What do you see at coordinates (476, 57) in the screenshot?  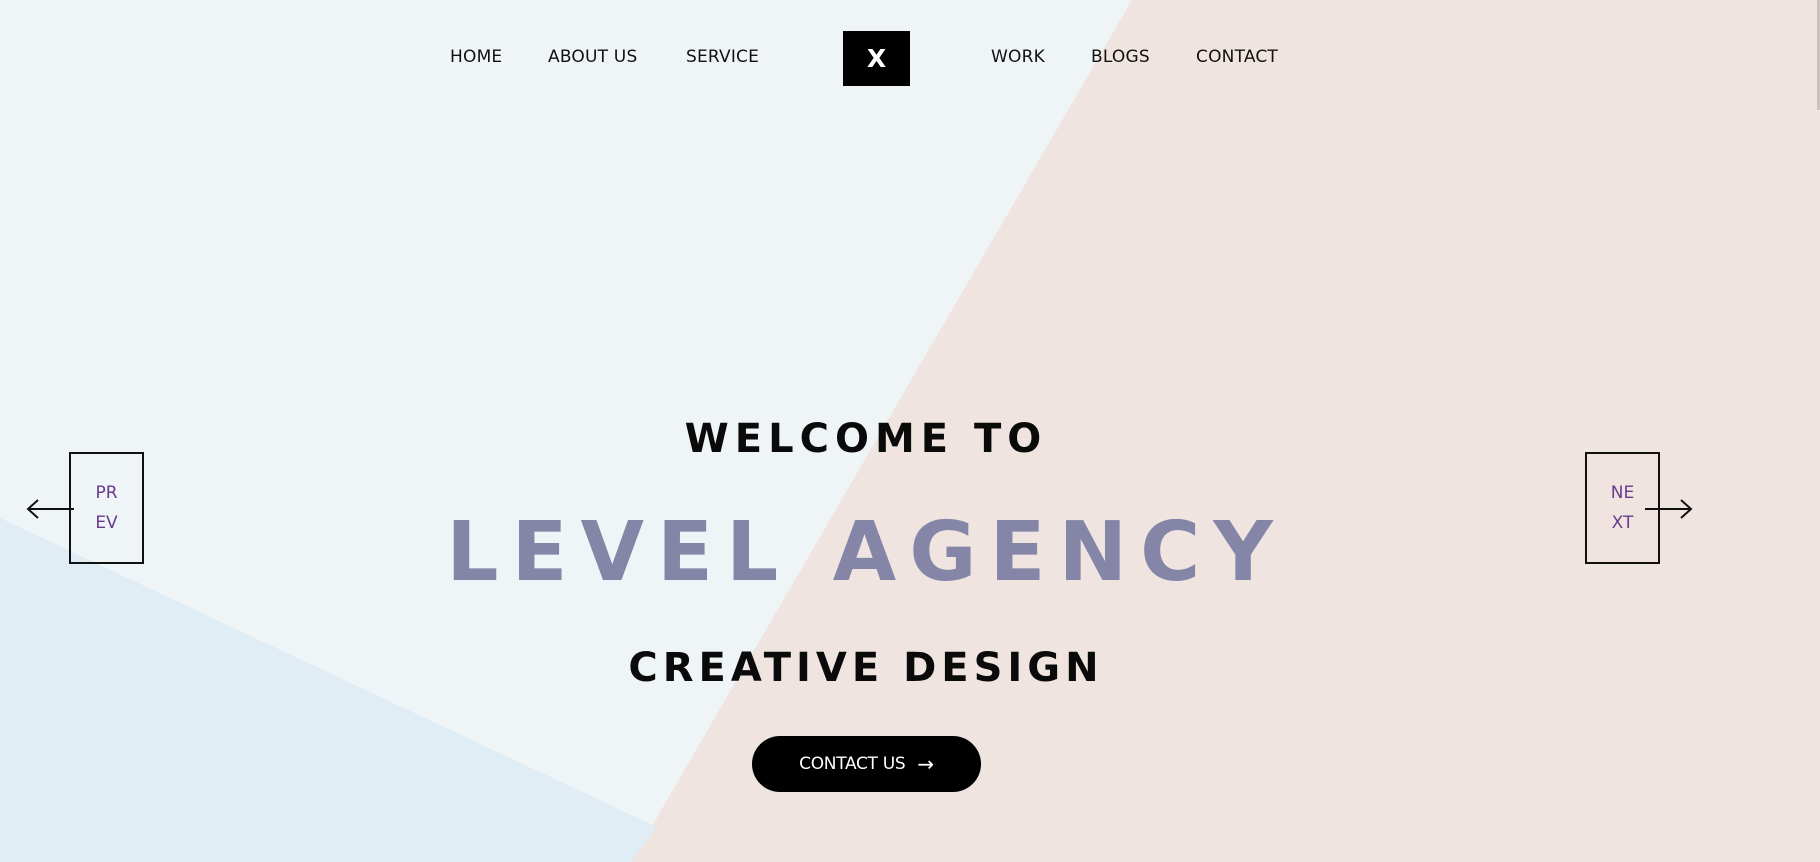 I see `nav-home: HOME` at bounding box center [476, 57].